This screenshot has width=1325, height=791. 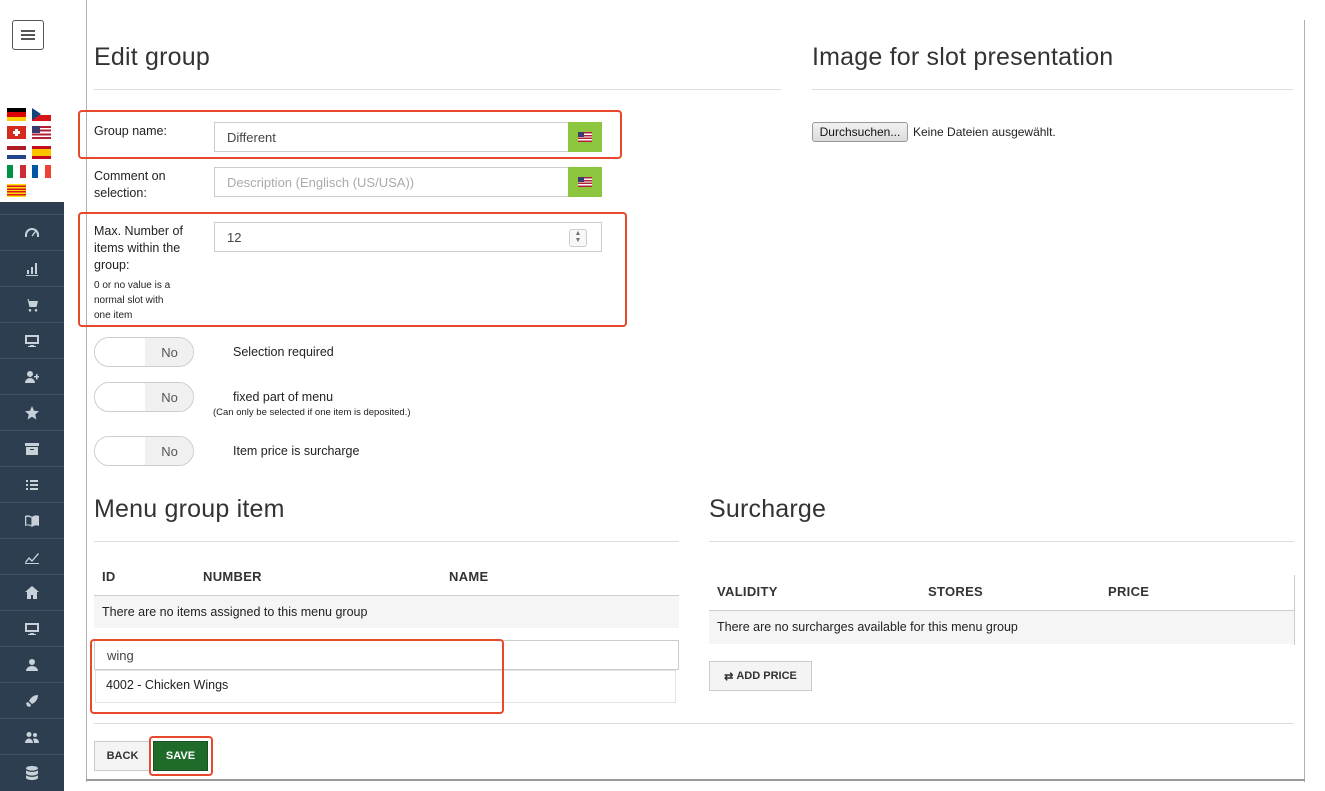 What do you see at coordinates (16, 114) in the screenshot?
I see `flag-de-icon` at bounding box center [16, 114].